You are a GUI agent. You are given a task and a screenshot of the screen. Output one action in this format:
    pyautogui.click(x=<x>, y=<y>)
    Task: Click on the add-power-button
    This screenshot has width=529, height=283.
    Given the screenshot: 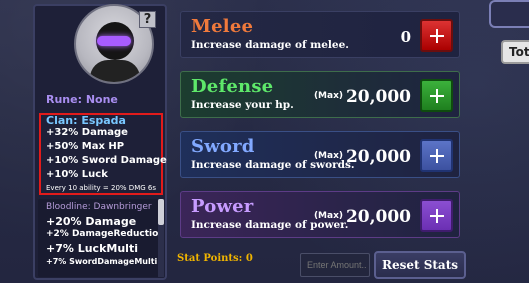 What is the action you would take?
    pyautogui.click(x=436, y=215)
    